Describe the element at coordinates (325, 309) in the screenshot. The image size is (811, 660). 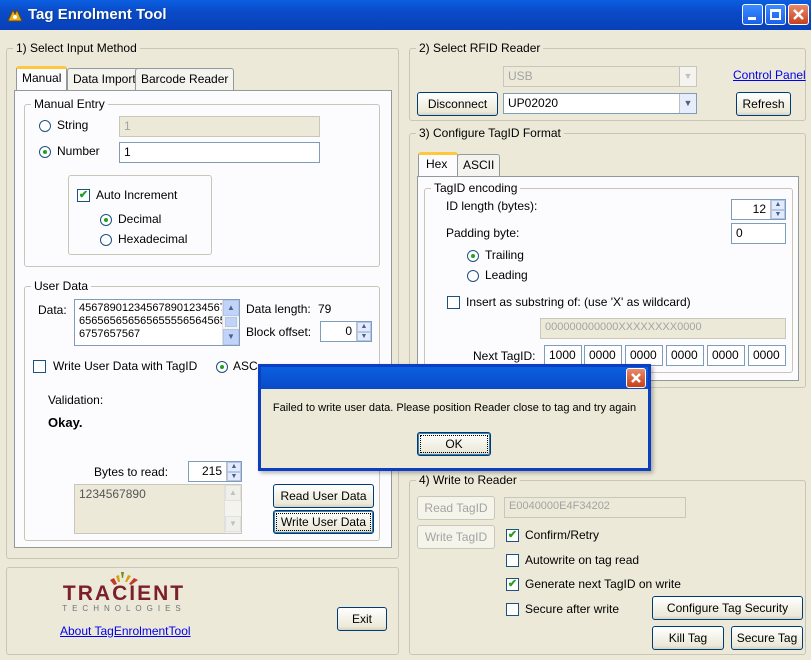
I see `data-length-value: 79` at that location.